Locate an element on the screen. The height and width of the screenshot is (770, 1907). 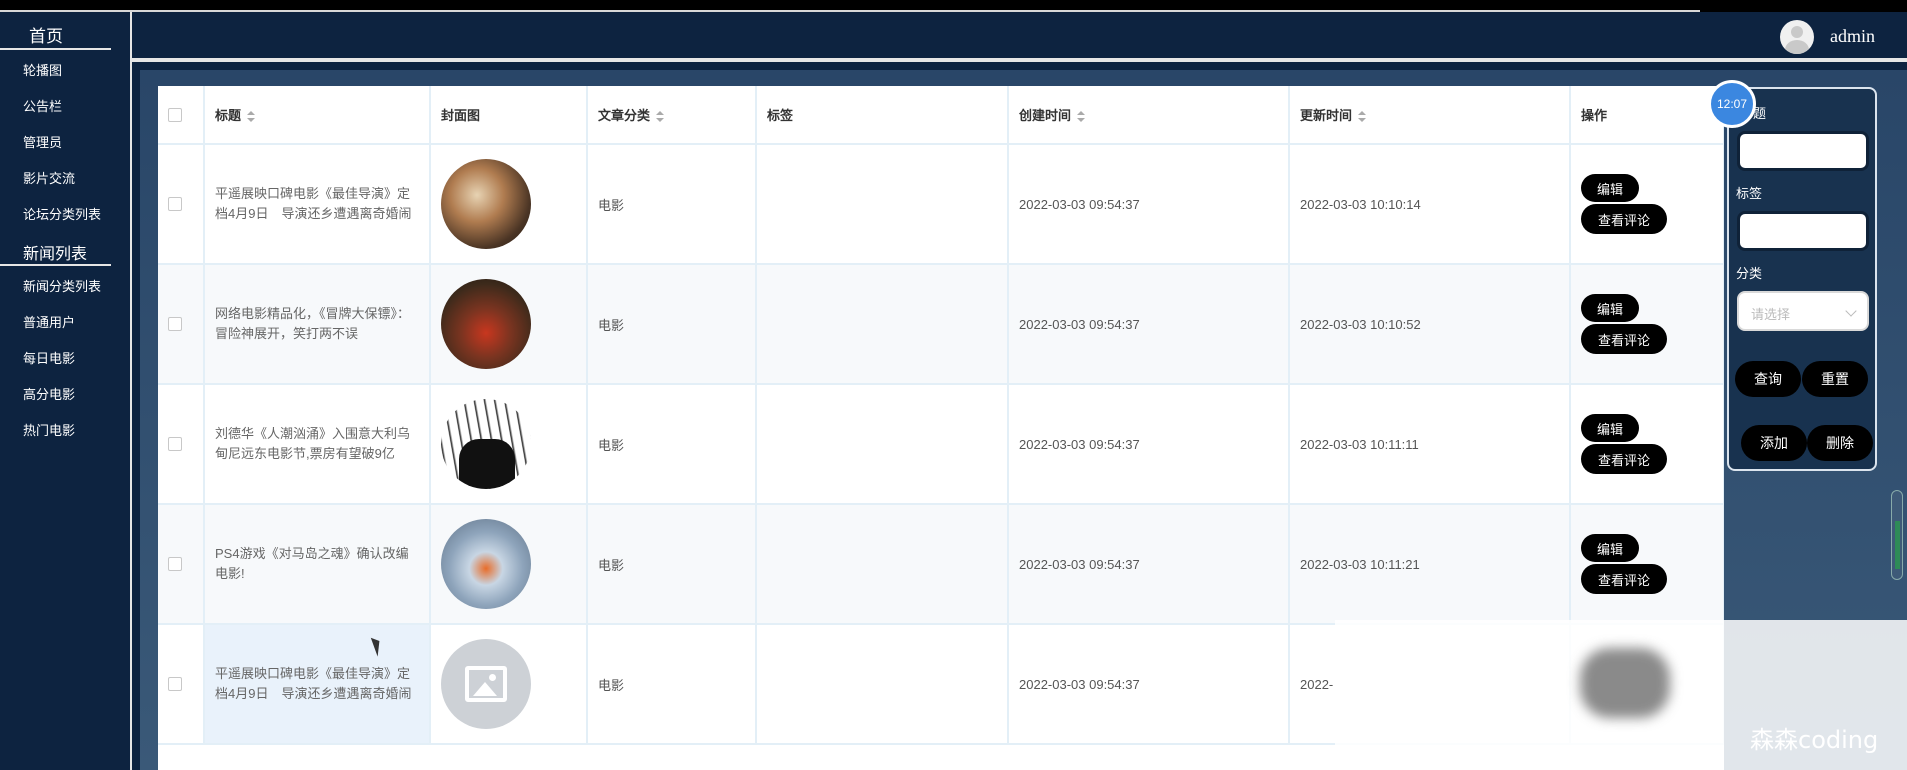
category-filter-label: 分类 is located at coordinates (1749, 273).